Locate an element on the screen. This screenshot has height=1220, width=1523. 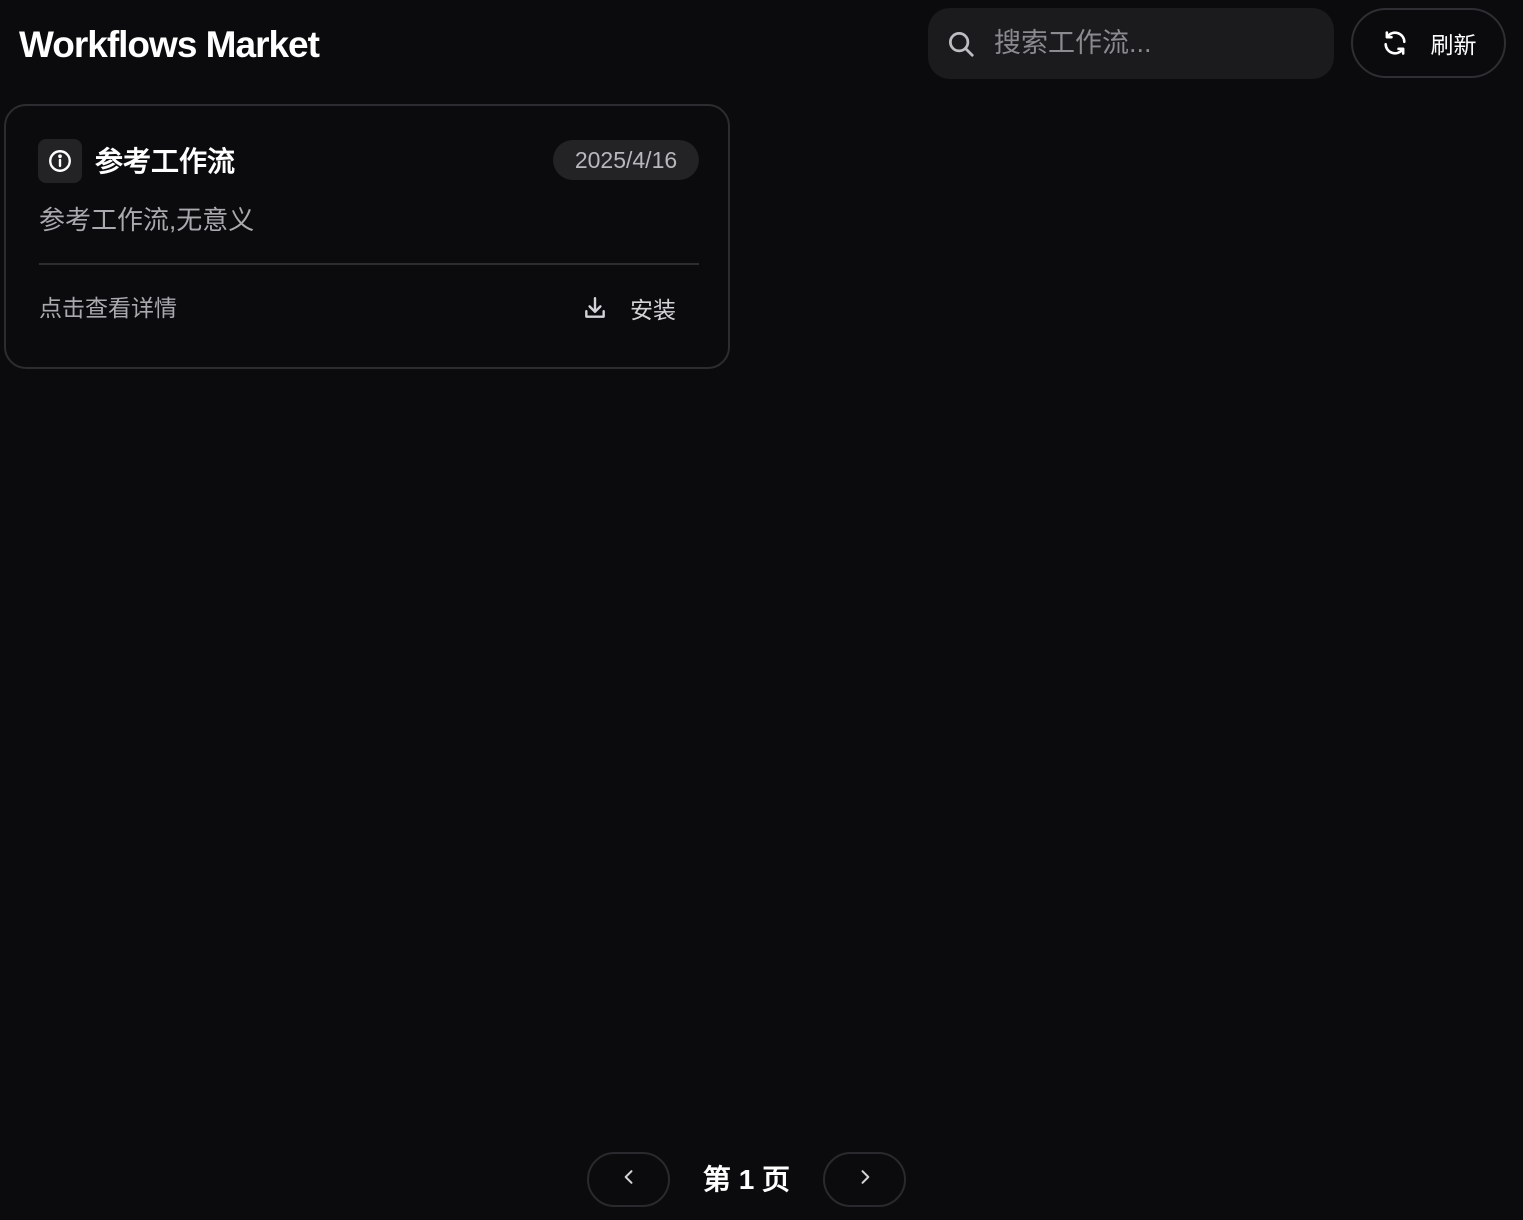
search-input is located at coordinates (1154, 43).